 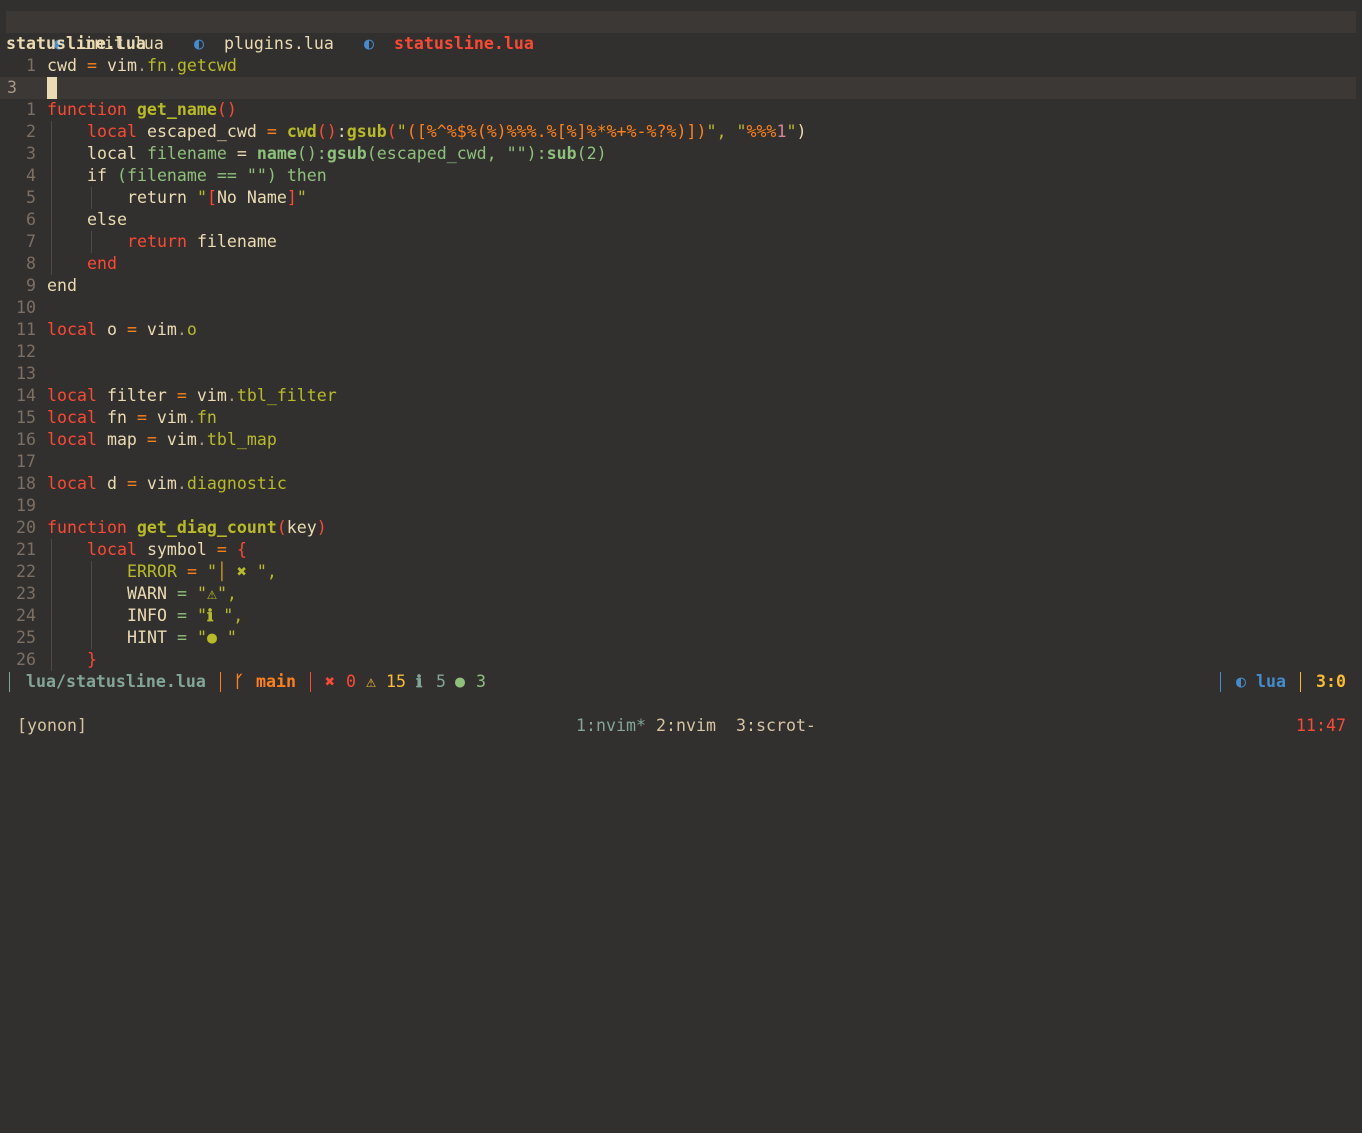 What do you see at coordinates (678, 528) in the screenshot?
I see `code-line: 20 function get_diag_count(key)` at bounding box center [678, 528].